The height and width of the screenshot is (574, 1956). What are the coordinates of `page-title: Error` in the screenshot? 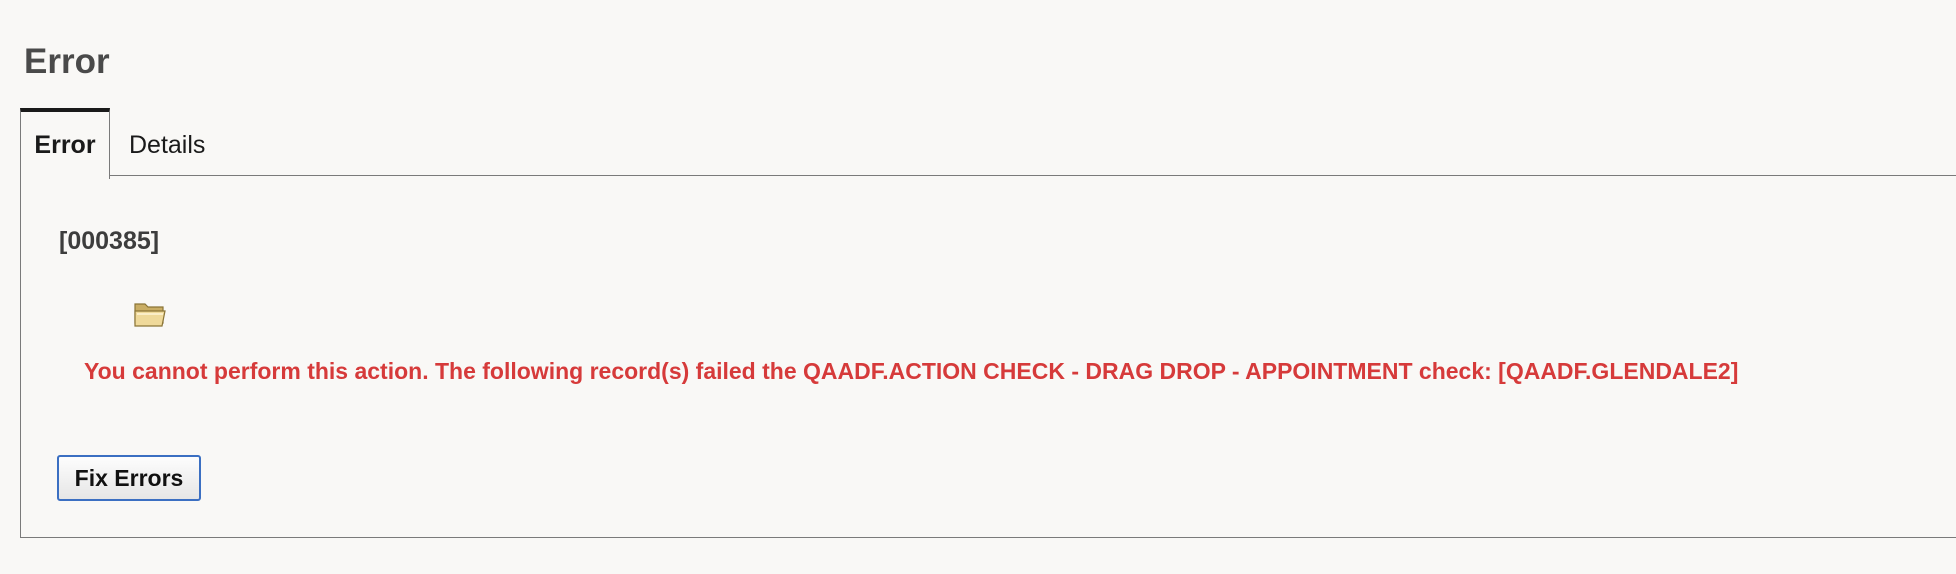 It's located at (67, 61).